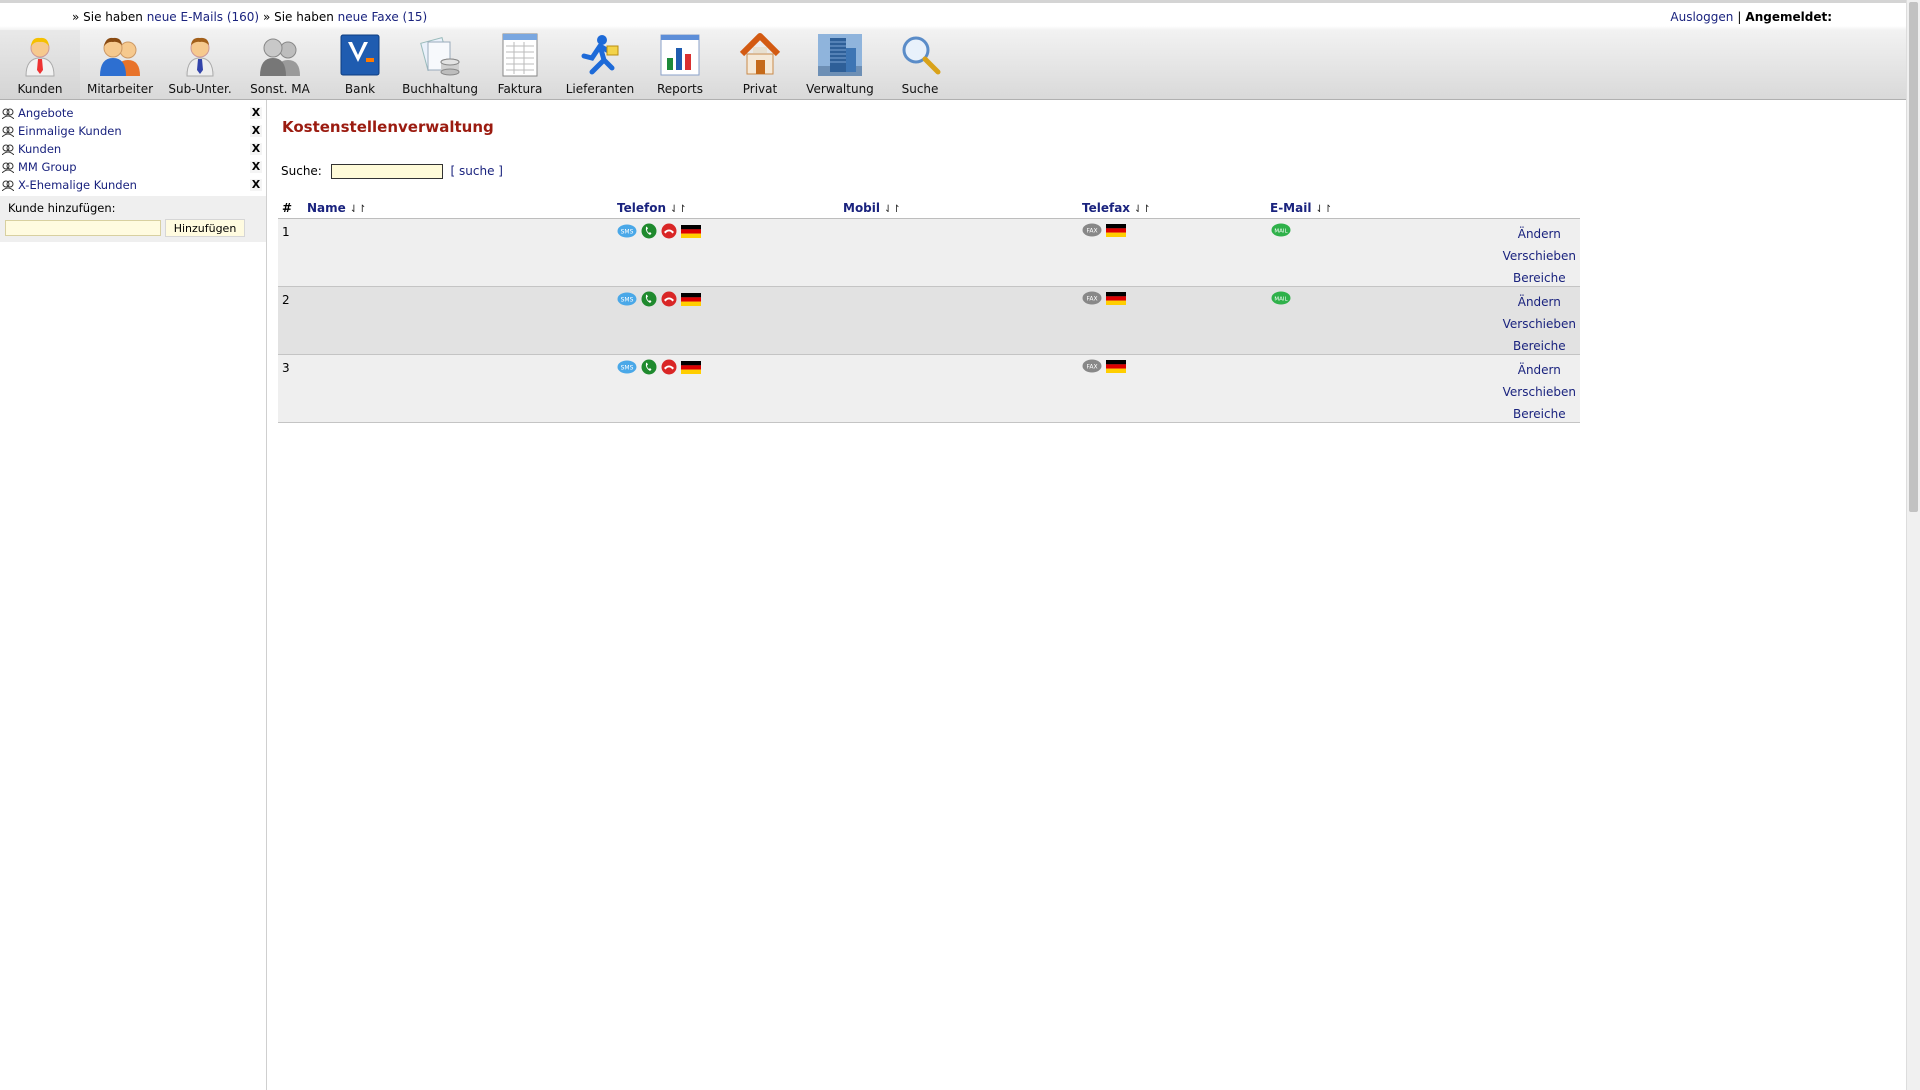 The width and height of the screenshot is (1920, 1090). I want to click on sidebar-item-link: Kunden, so click(39, 149).